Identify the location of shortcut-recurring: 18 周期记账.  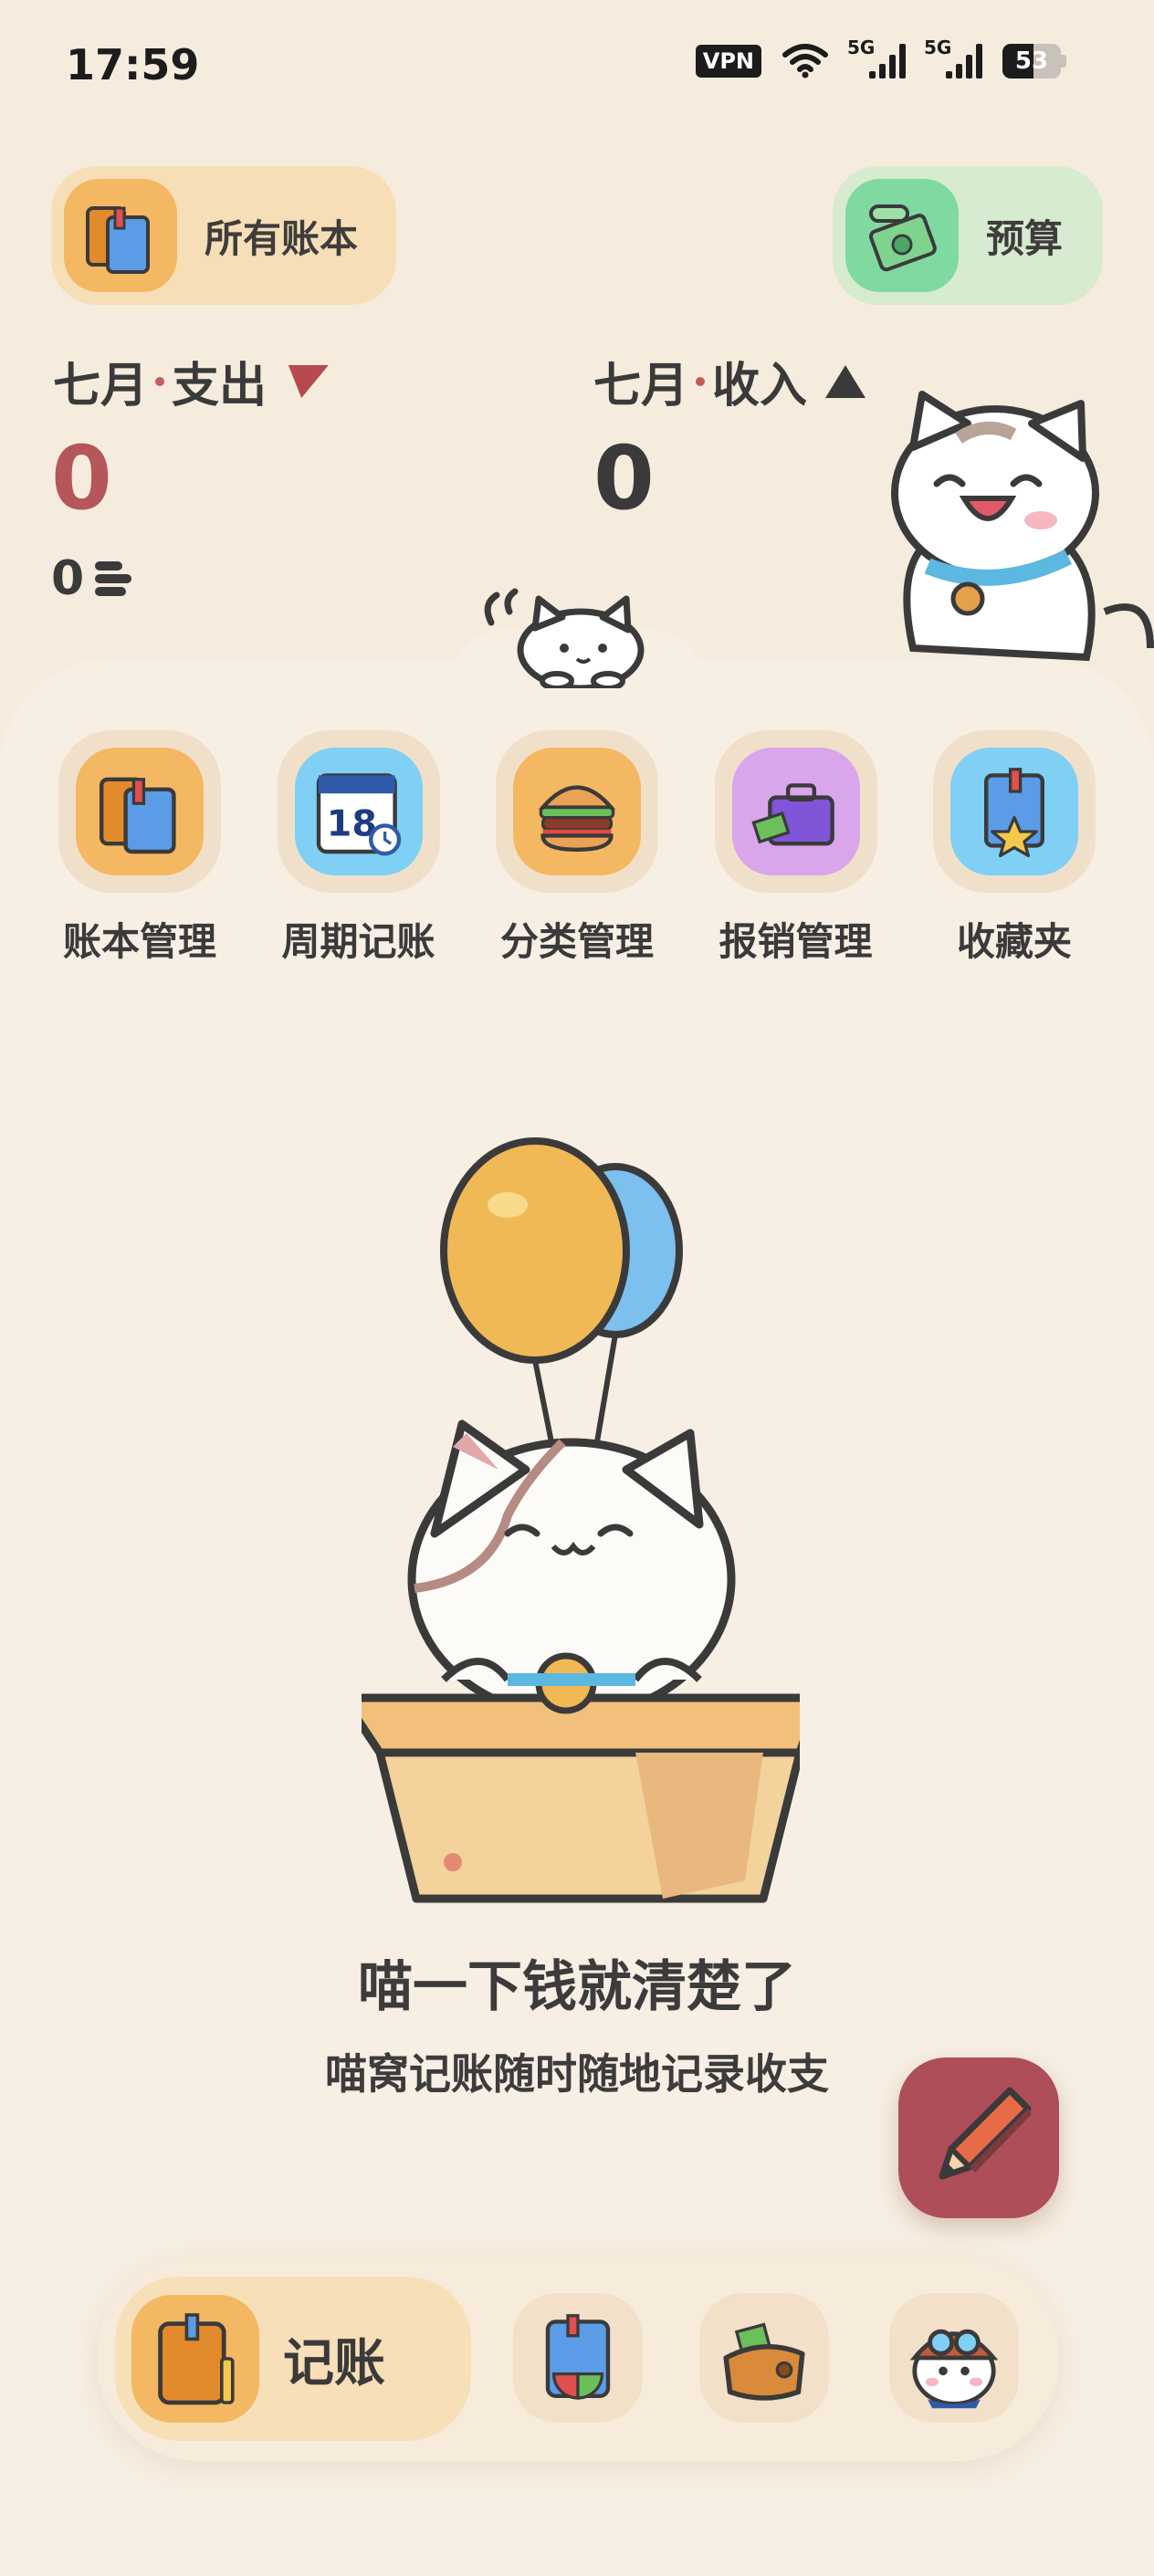
(359, 848).